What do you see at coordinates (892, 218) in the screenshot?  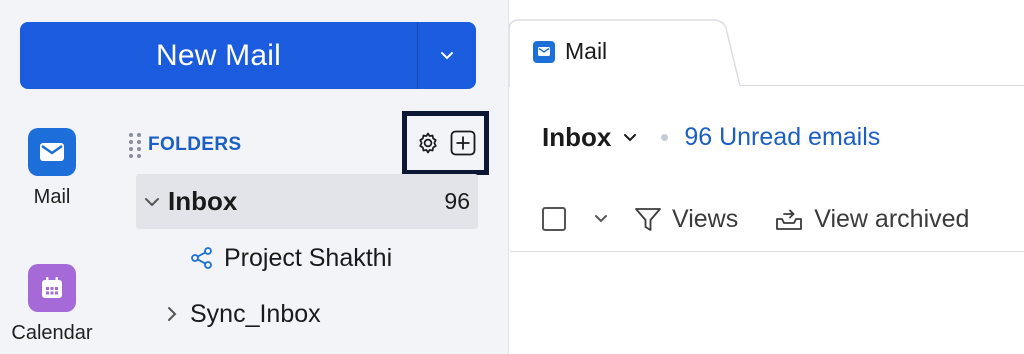 I see `view-archived-label: View archived` at bounding box center [892, 218].